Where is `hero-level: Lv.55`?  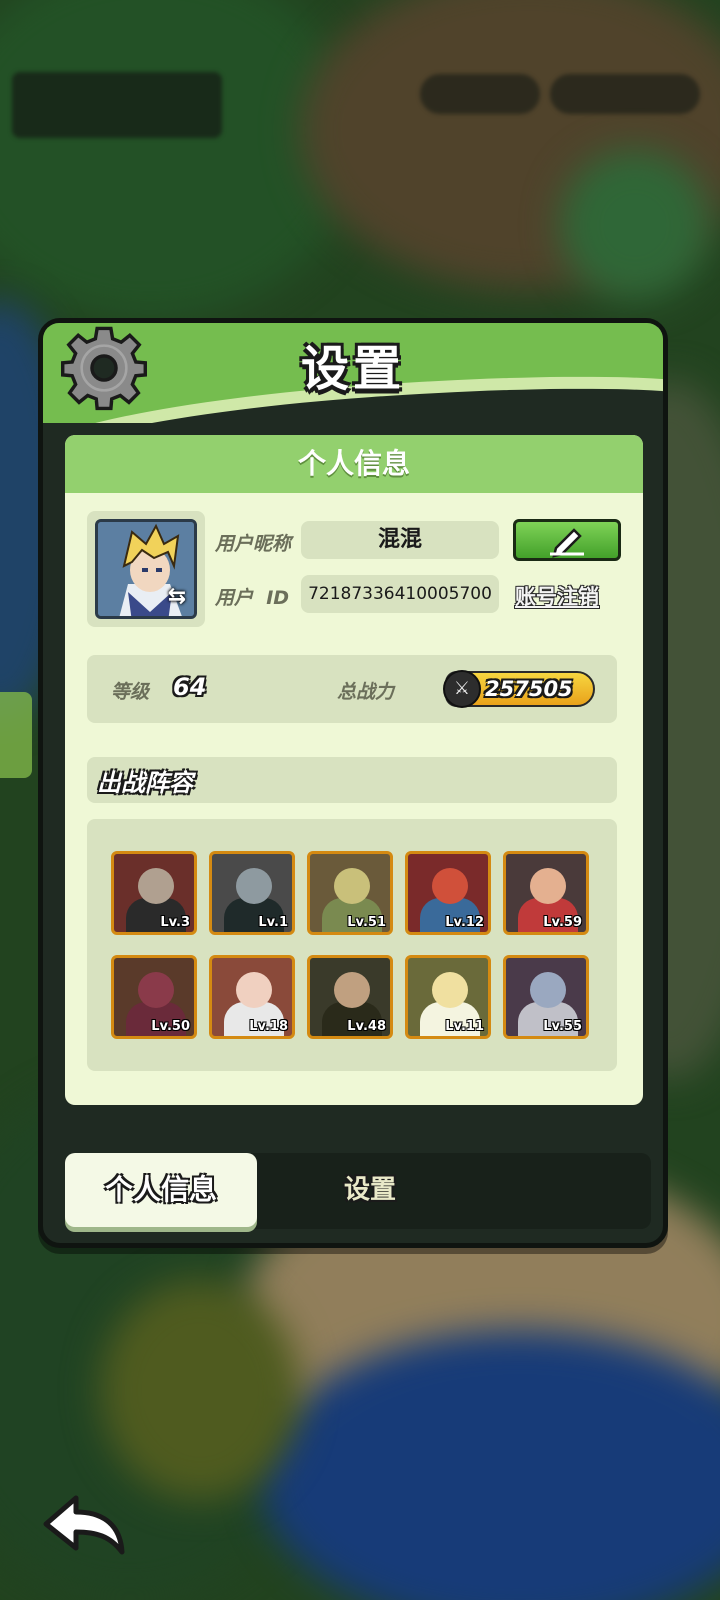
hero-level: Lv.55 is located at coordinates (562, 1026).